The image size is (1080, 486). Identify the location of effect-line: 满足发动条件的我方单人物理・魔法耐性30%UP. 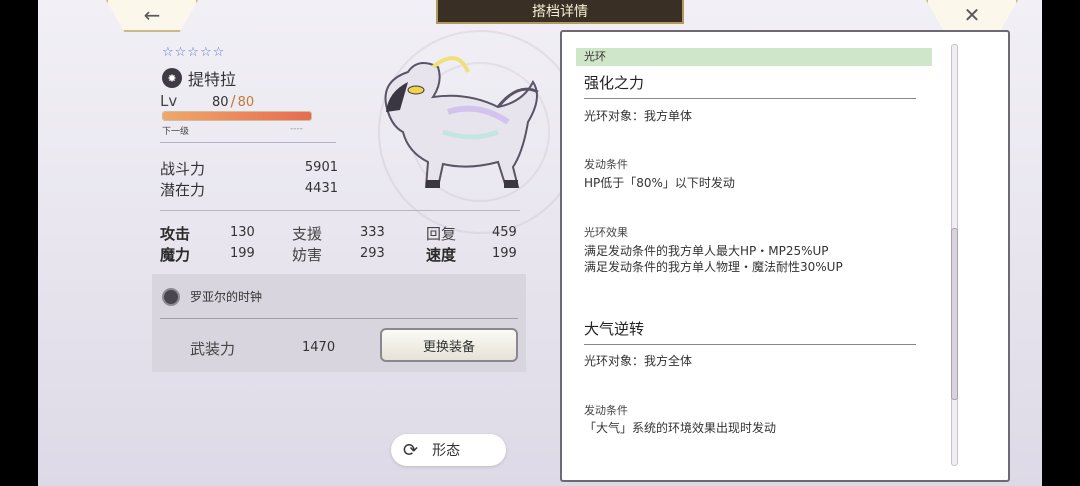
(713, 267).